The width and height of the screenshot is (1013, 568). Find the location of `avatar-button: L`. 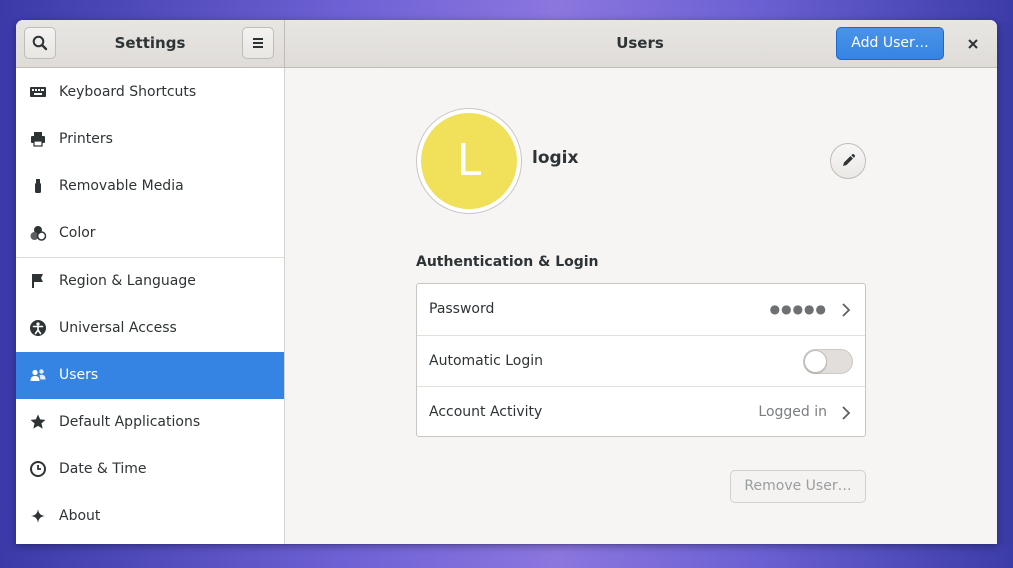

avatar-button: L is located at coordinates (469, 161).